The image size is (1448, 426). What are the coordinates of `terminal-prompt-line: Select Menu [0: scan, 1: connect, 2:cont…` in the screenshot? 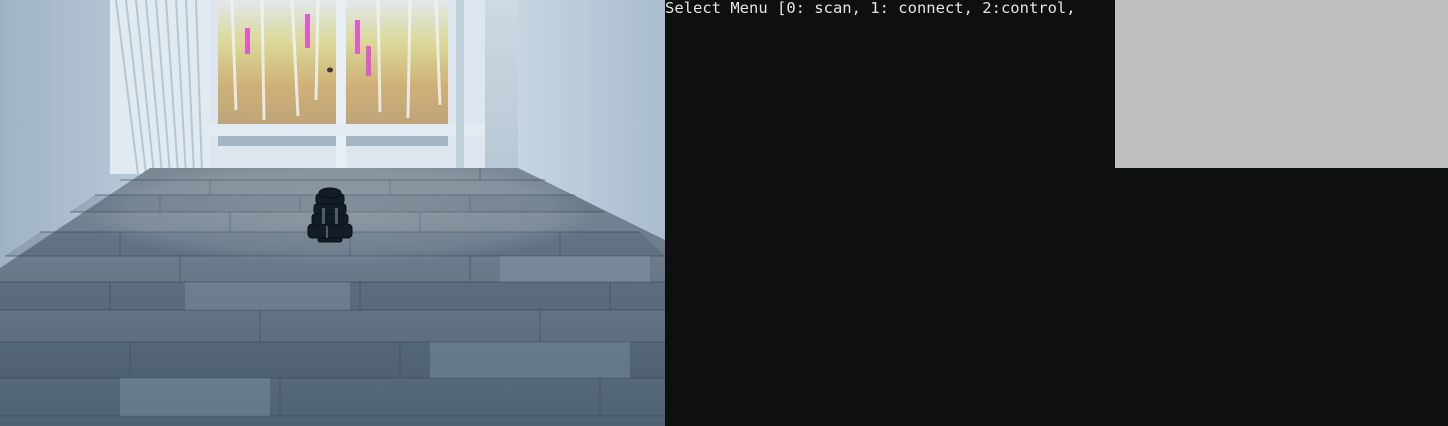 It's located at (870, 8).